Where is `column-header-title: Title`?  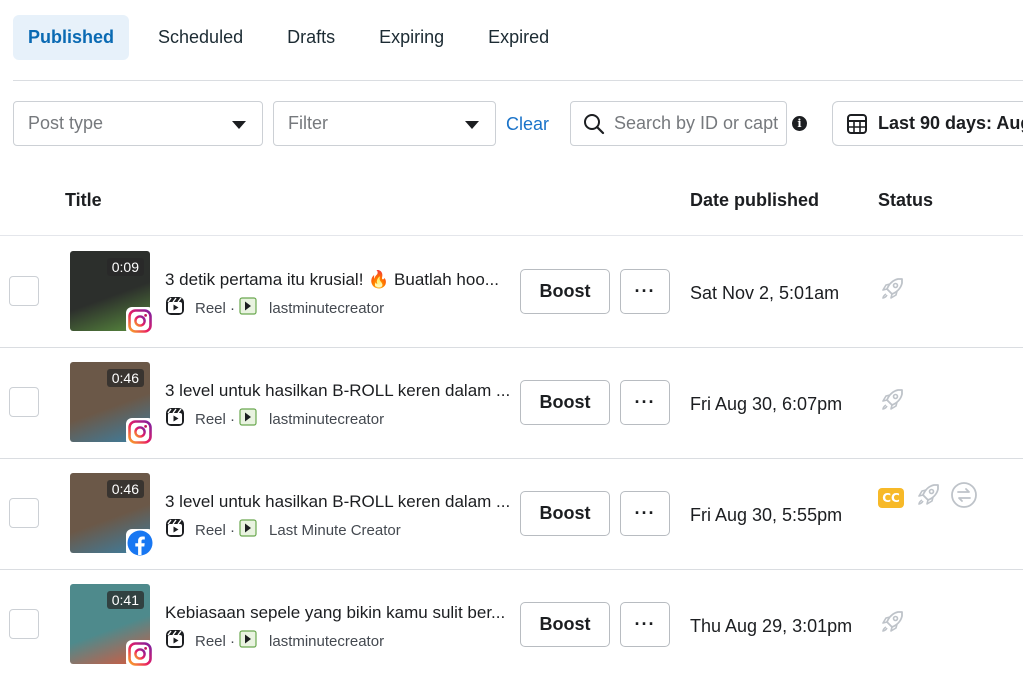
column-header-title: Title is located at coordinates (83, 200).